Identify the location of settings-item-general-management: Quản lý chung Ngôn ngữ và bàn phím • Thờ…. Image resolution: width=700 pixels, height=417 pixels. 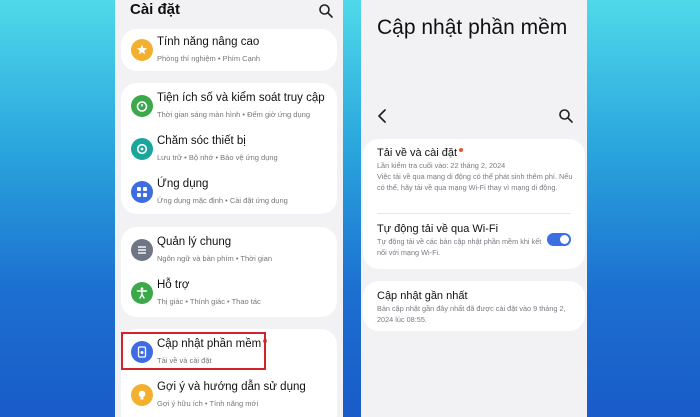
(229, 250).